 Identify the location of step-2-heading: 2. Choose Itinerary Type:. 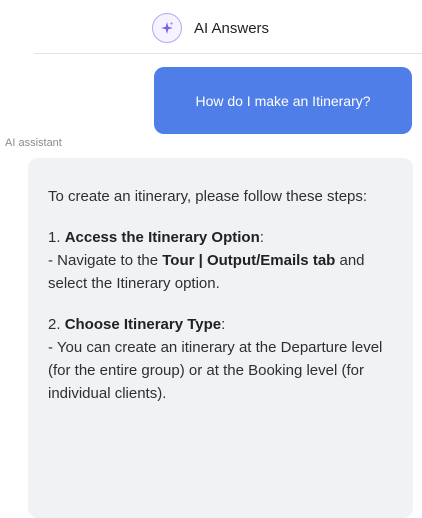
(218, 324).